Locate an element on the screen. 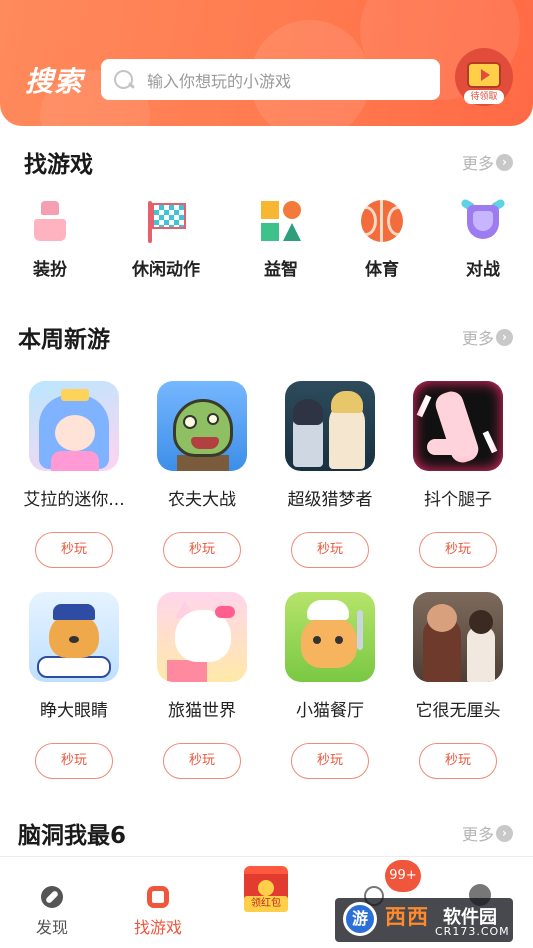  nav-tab-label: 发现 is located at coordinates (52, 927).